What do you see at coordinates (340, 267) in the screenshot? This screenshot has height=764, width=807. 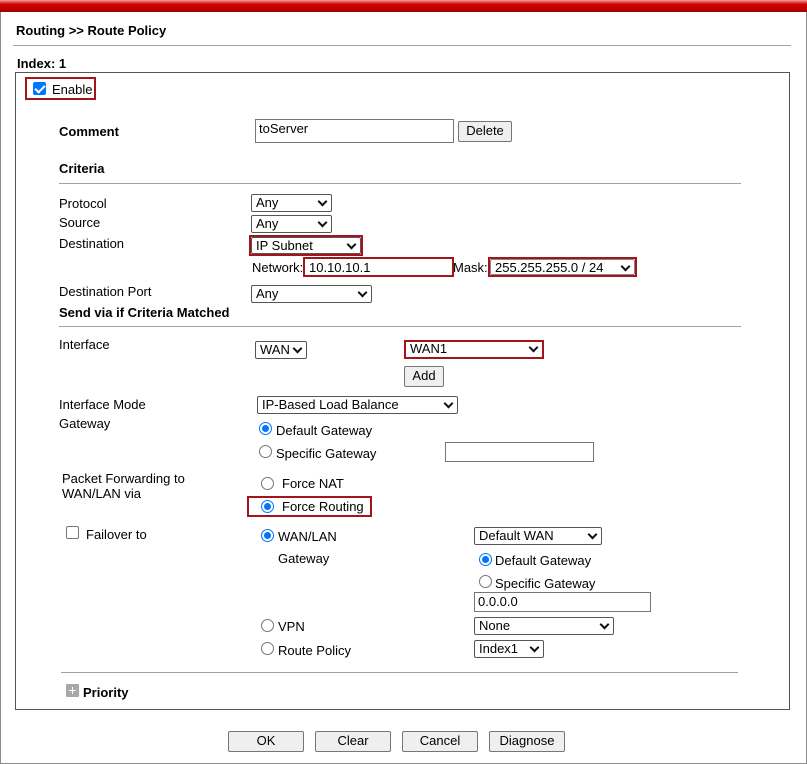 I see `network-value: 10.10.10.1` at bounding box center [340, 267].